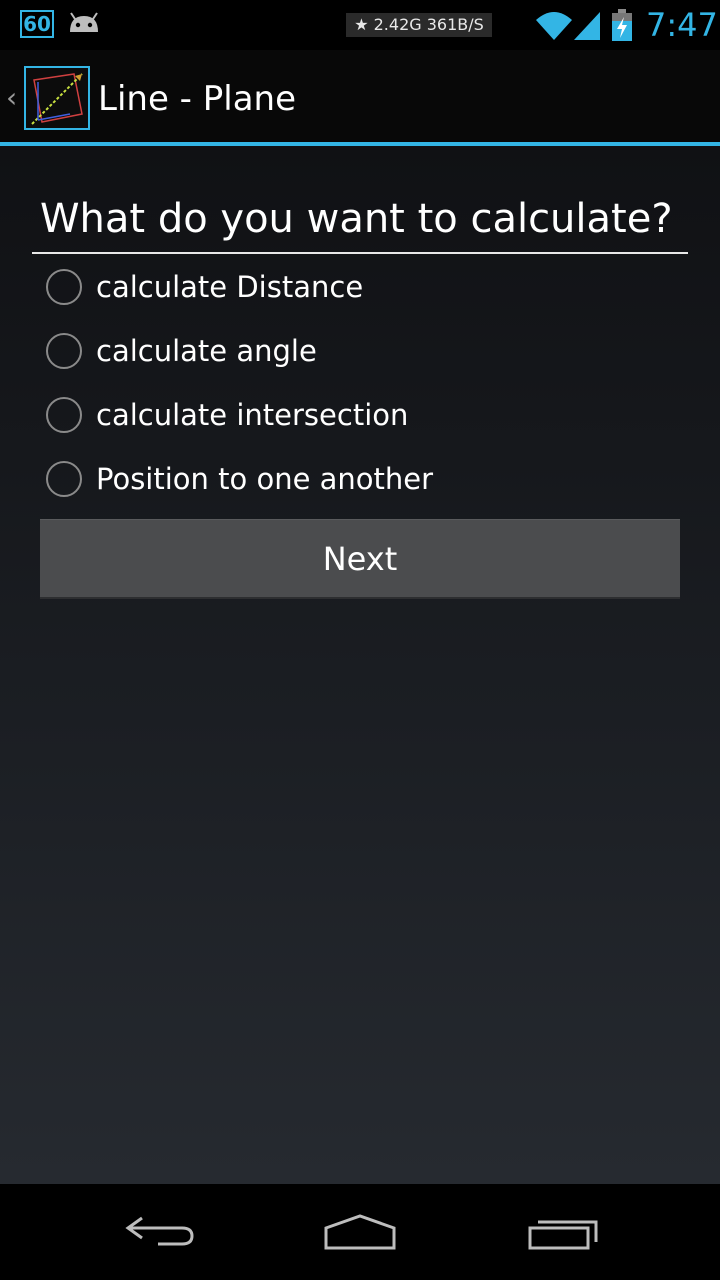 This screenshot has width=720, height=1280. Describe the element at coordinates (360, 253) in the screenshot. I see `question-divider` at that location.